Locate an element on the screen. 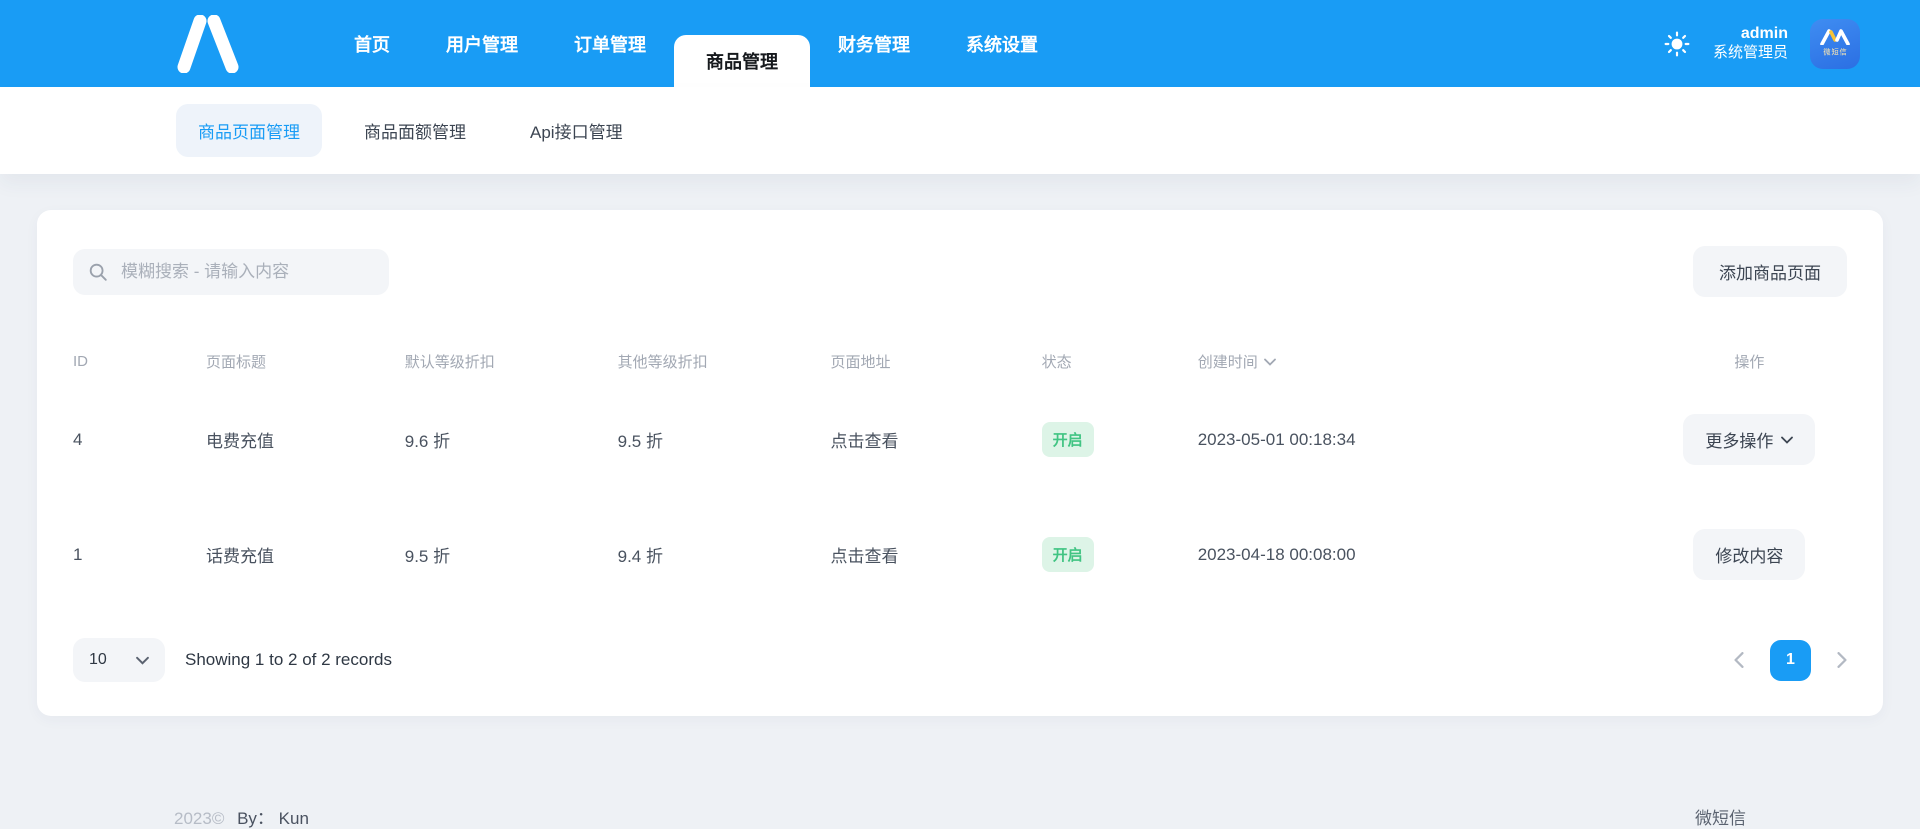 The height and width of the screenshot is (829, 1920). add-product-page-button: 添加商品页面 is located at coordinates (1770, 271).